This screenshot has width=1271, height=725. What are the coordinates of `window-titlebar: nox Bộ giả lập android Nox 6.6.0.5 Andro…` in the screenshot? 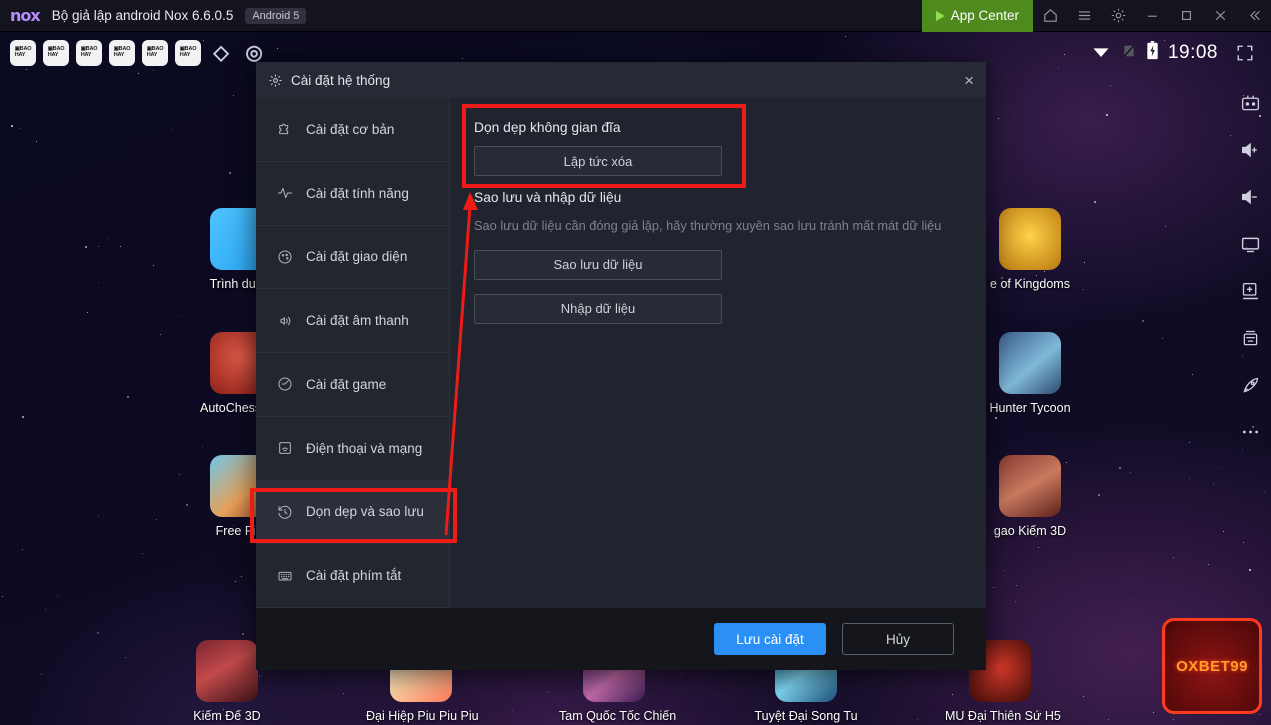 It's located at (635, 16).